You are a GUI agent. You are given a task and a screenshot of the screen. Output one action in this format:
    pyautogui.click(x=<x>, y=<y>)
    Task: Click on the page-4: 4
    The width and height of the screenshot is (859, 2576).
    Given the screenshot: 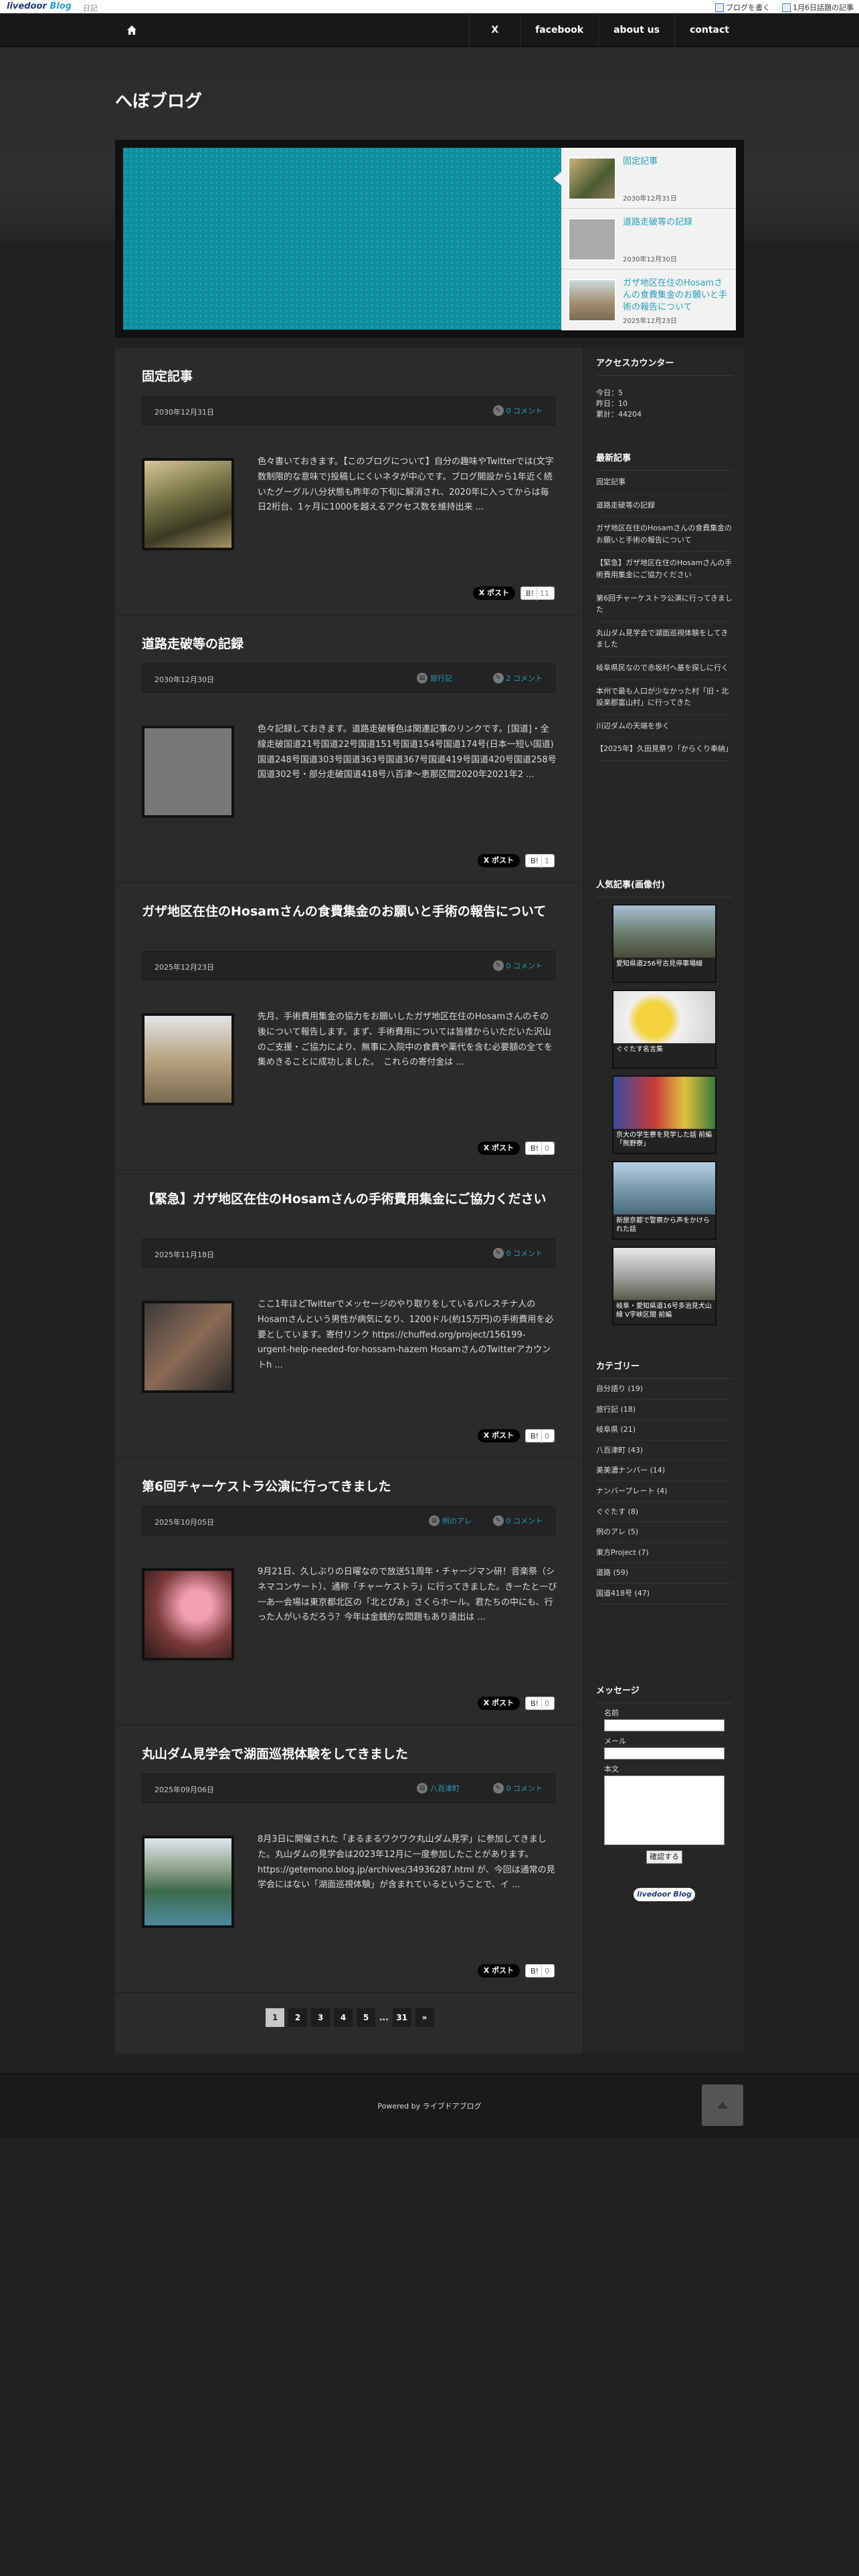 What is the action you would take?
    pyautogui.click(x=344, y=2017)
    